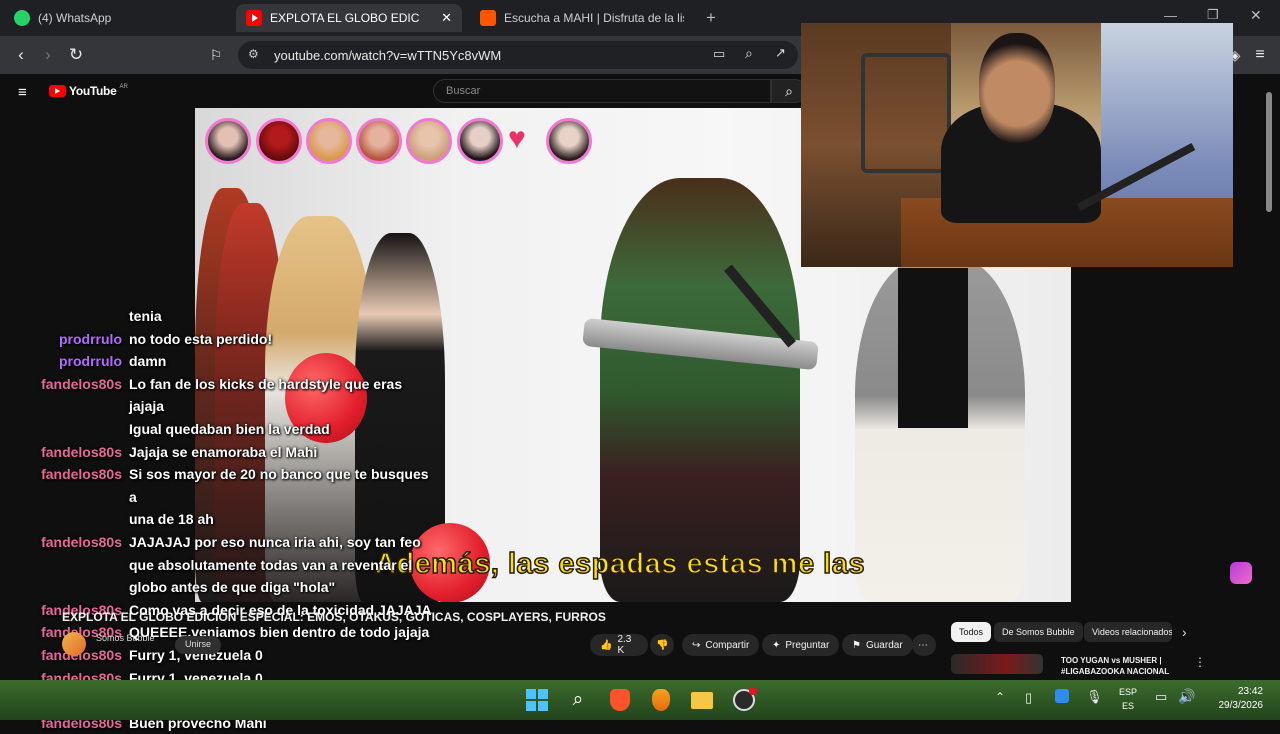  I want to click on fl-studio-icon, so click(661, 700).